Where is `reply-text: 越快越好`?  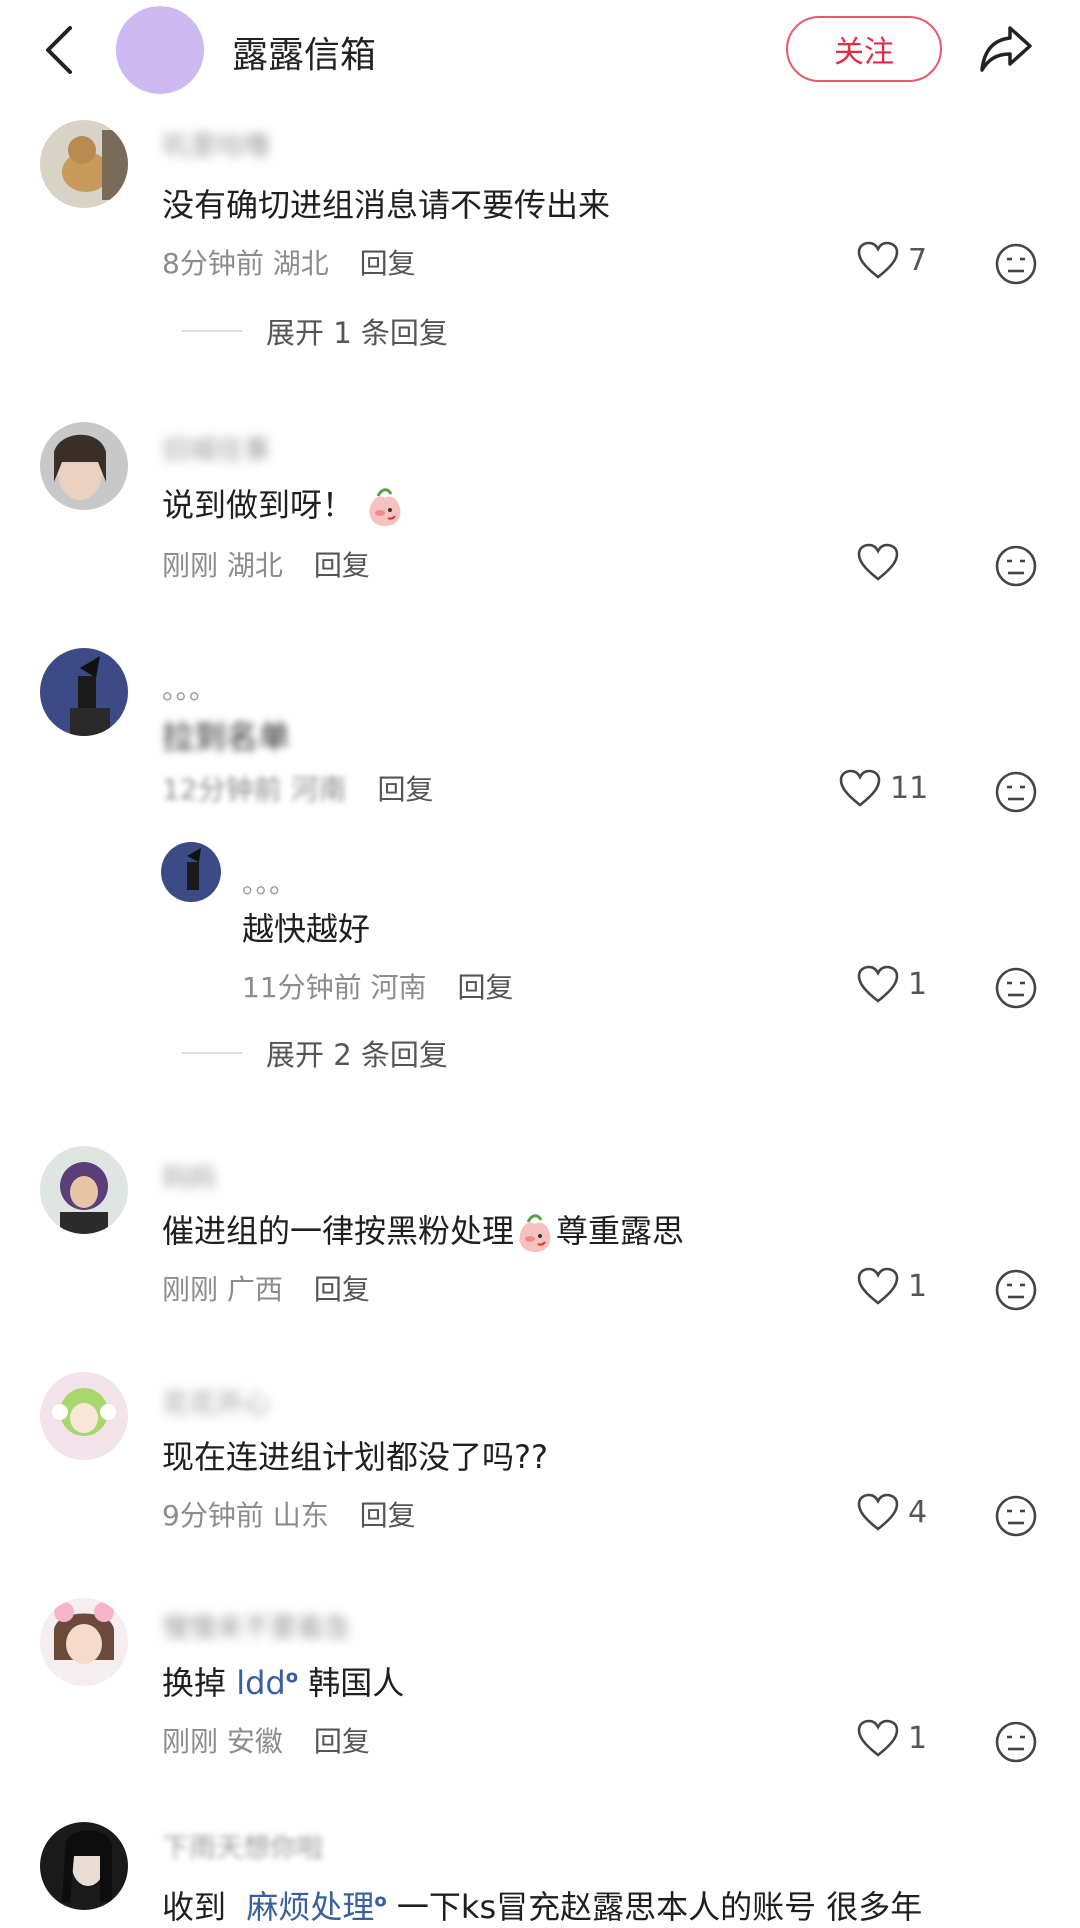
reply-text: 越快越好 is located at coordinates (306, 929).